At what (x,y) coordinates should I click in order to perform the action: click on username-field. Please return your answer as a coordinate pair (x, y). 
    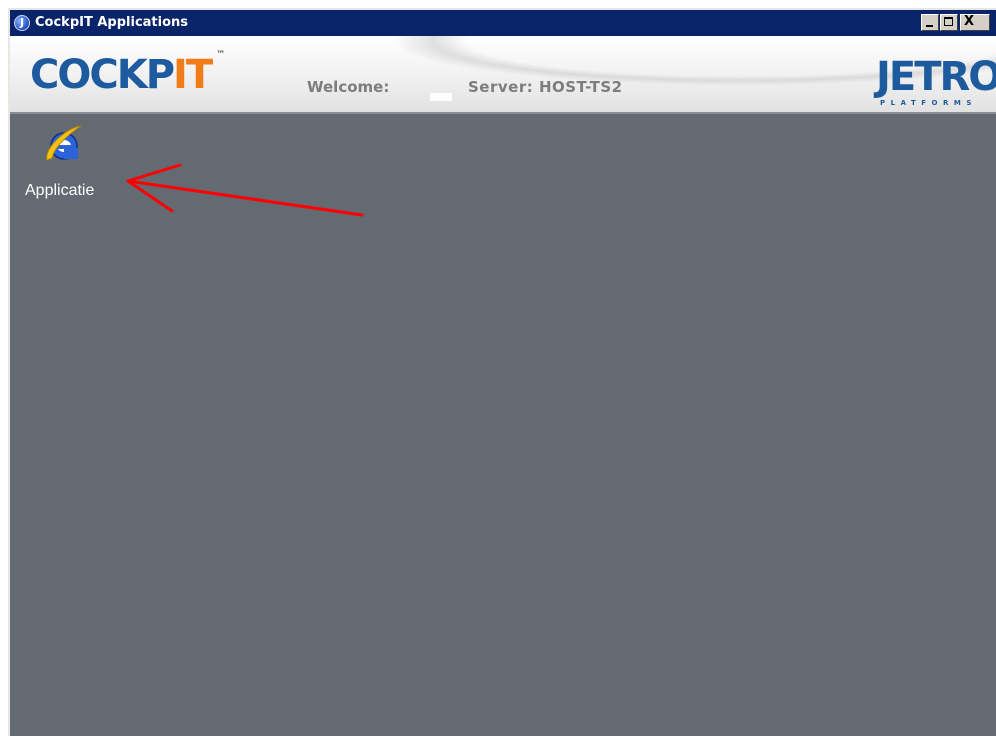
    Looking at the image, I should click on (441, 97).